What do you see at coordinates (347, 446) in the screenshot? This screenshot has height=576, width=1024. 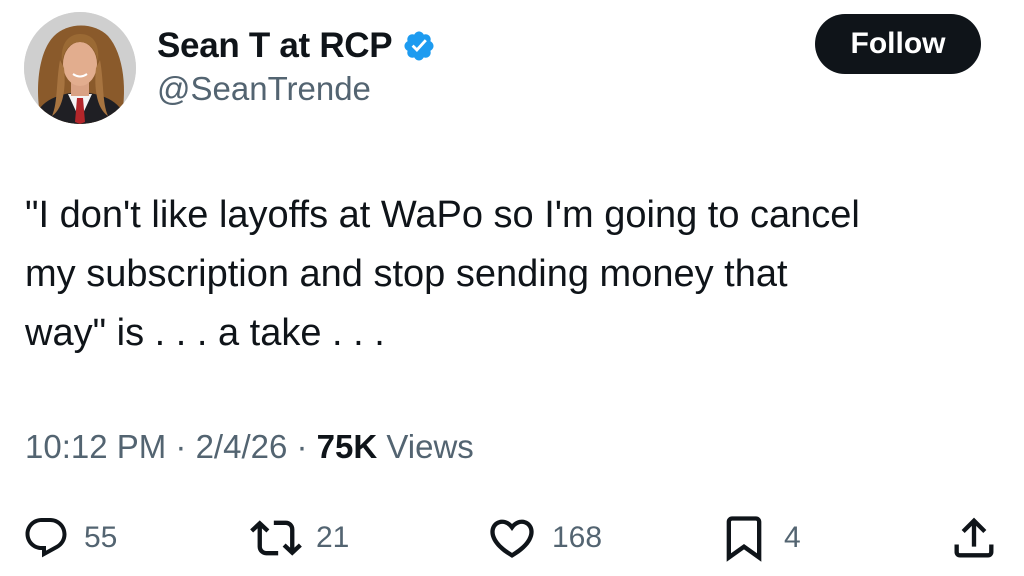 I see `views-count: 75K` at bounding box center [347, 446].